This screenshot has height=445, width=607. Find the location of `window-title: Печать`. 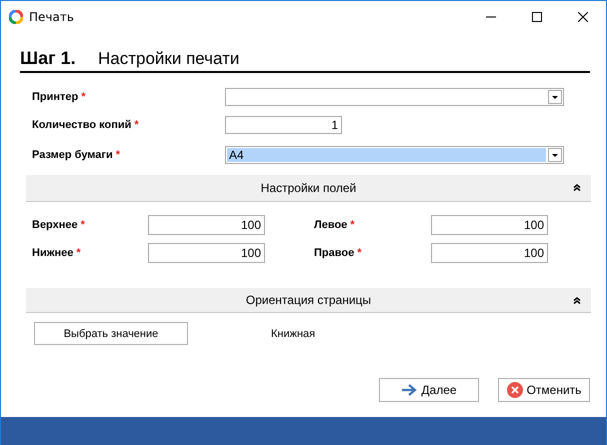

window-title: Печать is located at coordinates (51, 17).